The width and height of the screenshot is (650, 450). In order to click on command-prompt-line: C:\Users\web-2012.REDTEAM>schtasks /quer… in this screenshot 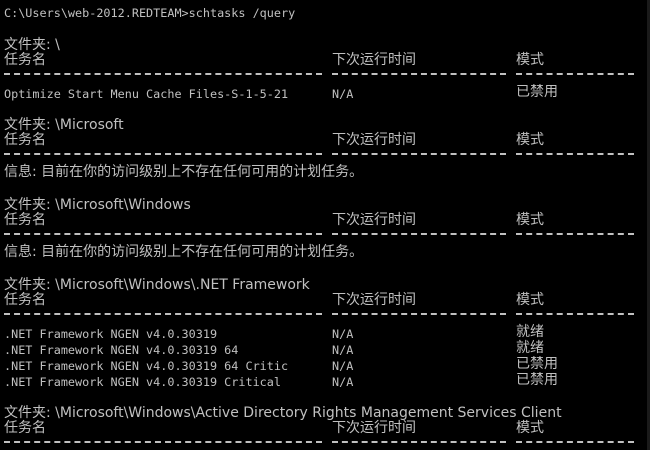, I will do `click(150, 13)`.